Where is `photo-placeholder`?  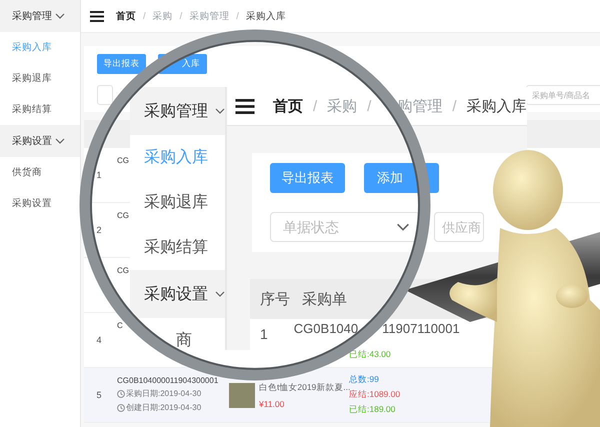 photo-placeholder is located at coordinates (242, 395).